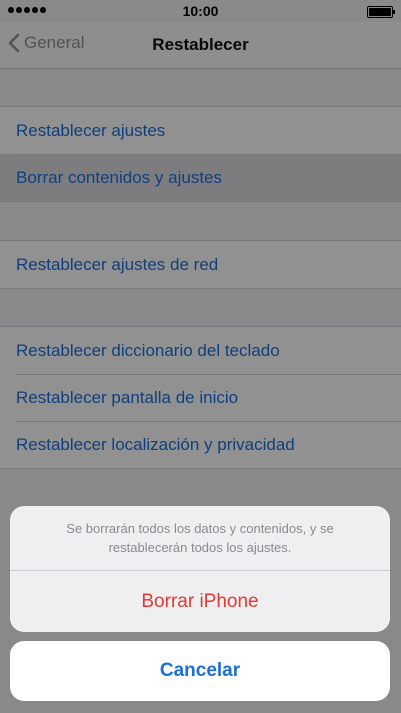 This screenshot has width=401, height=713. I want to click on erase-iphone-button: Borrar iPhone, so click(200, 601).